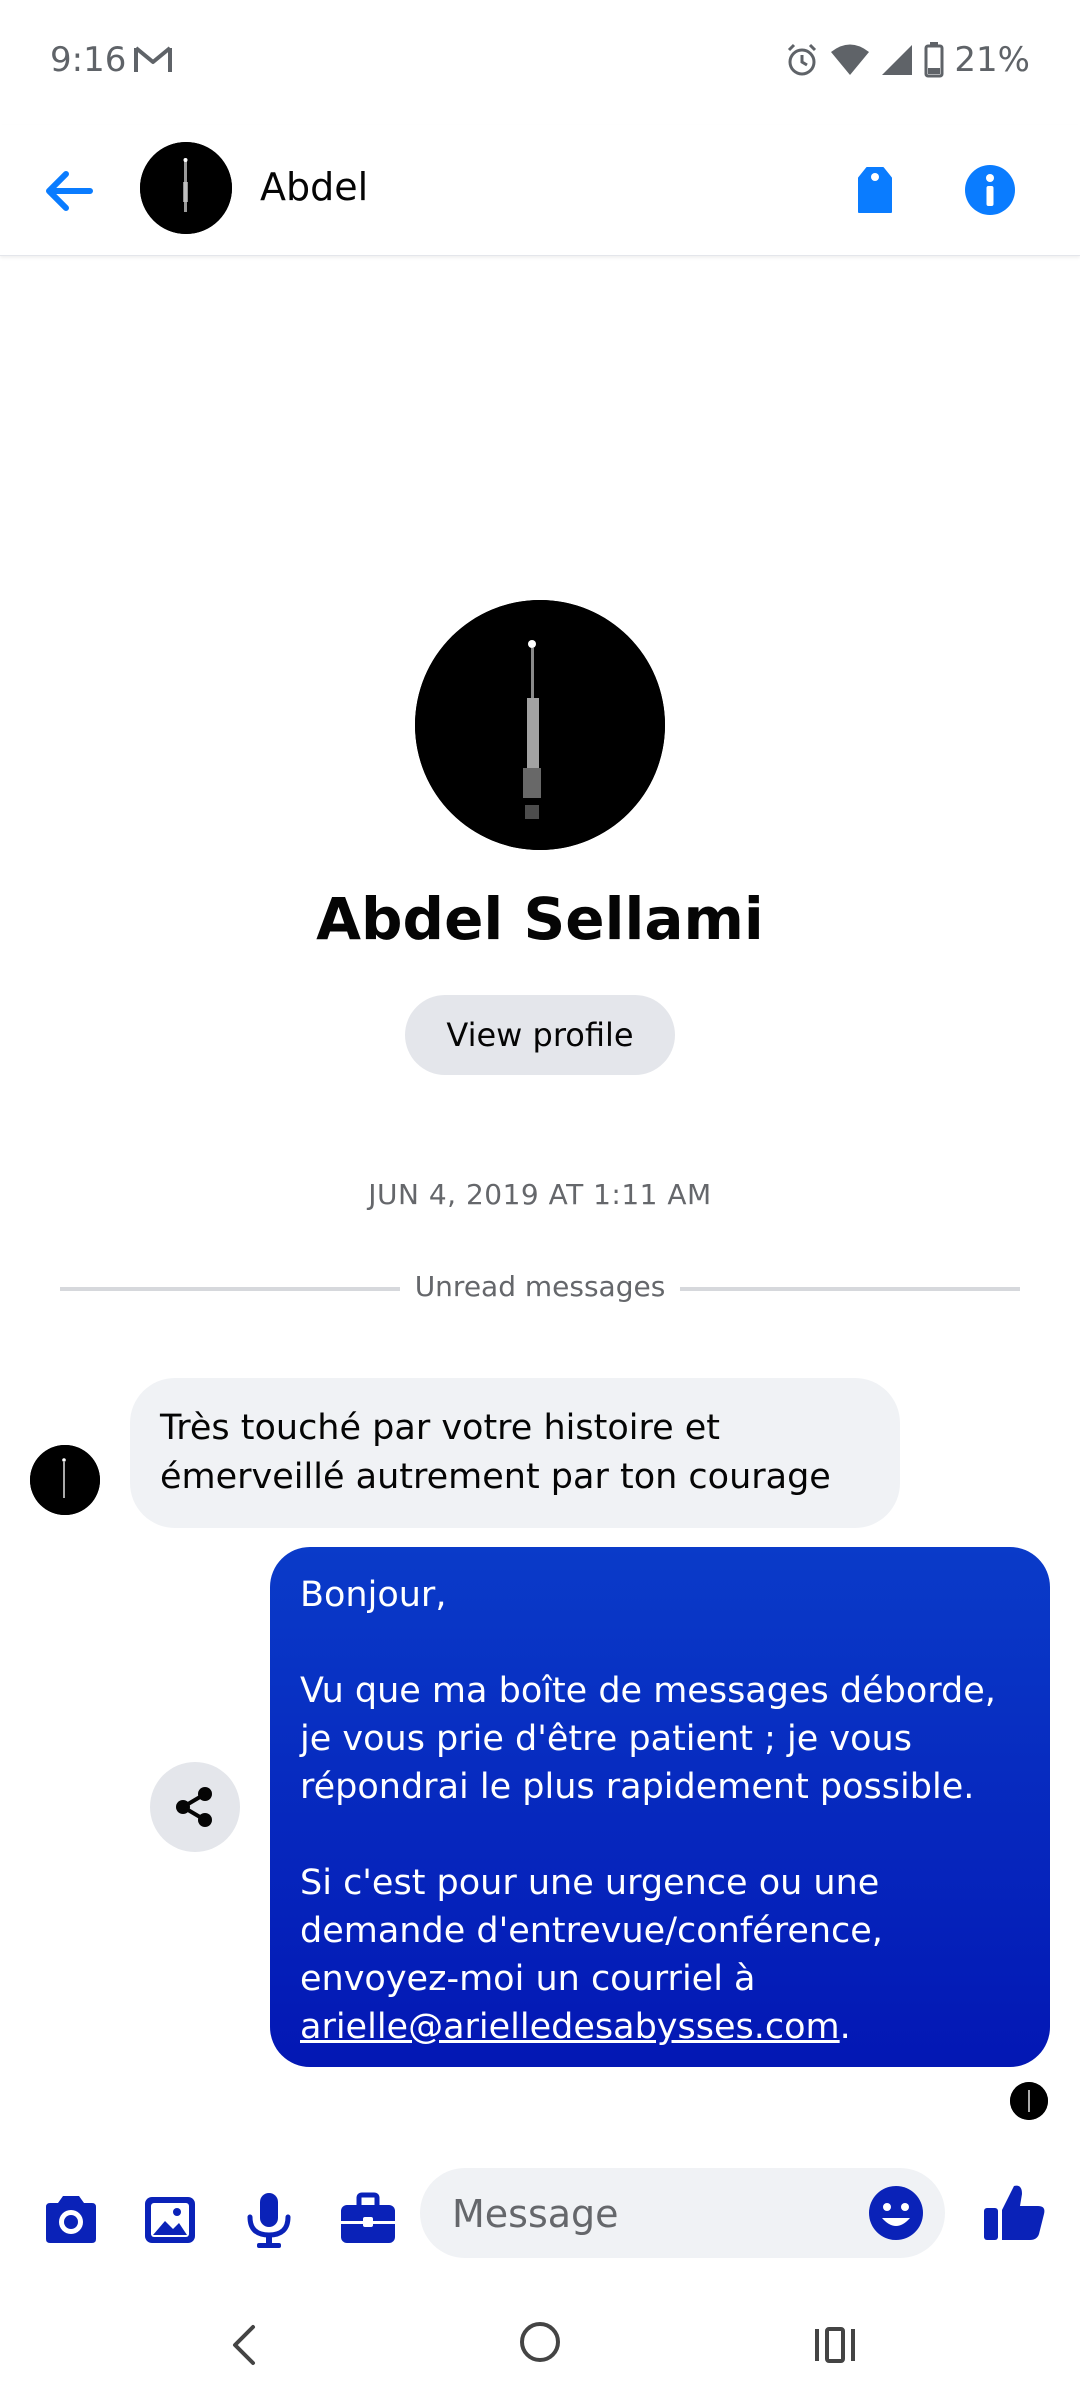  Describe the element at coordinates (835, 2345) in the screenshot. I see `nav-recents-icon` at that location.